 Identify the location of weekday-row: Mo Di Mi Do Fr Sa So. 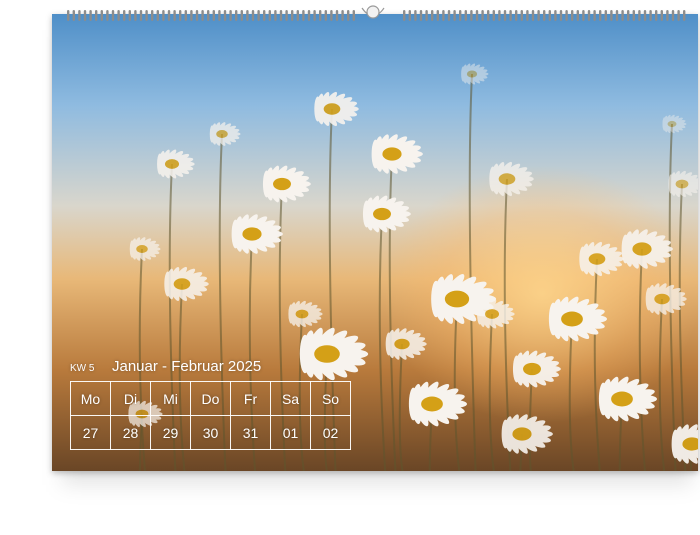
(210, 398).